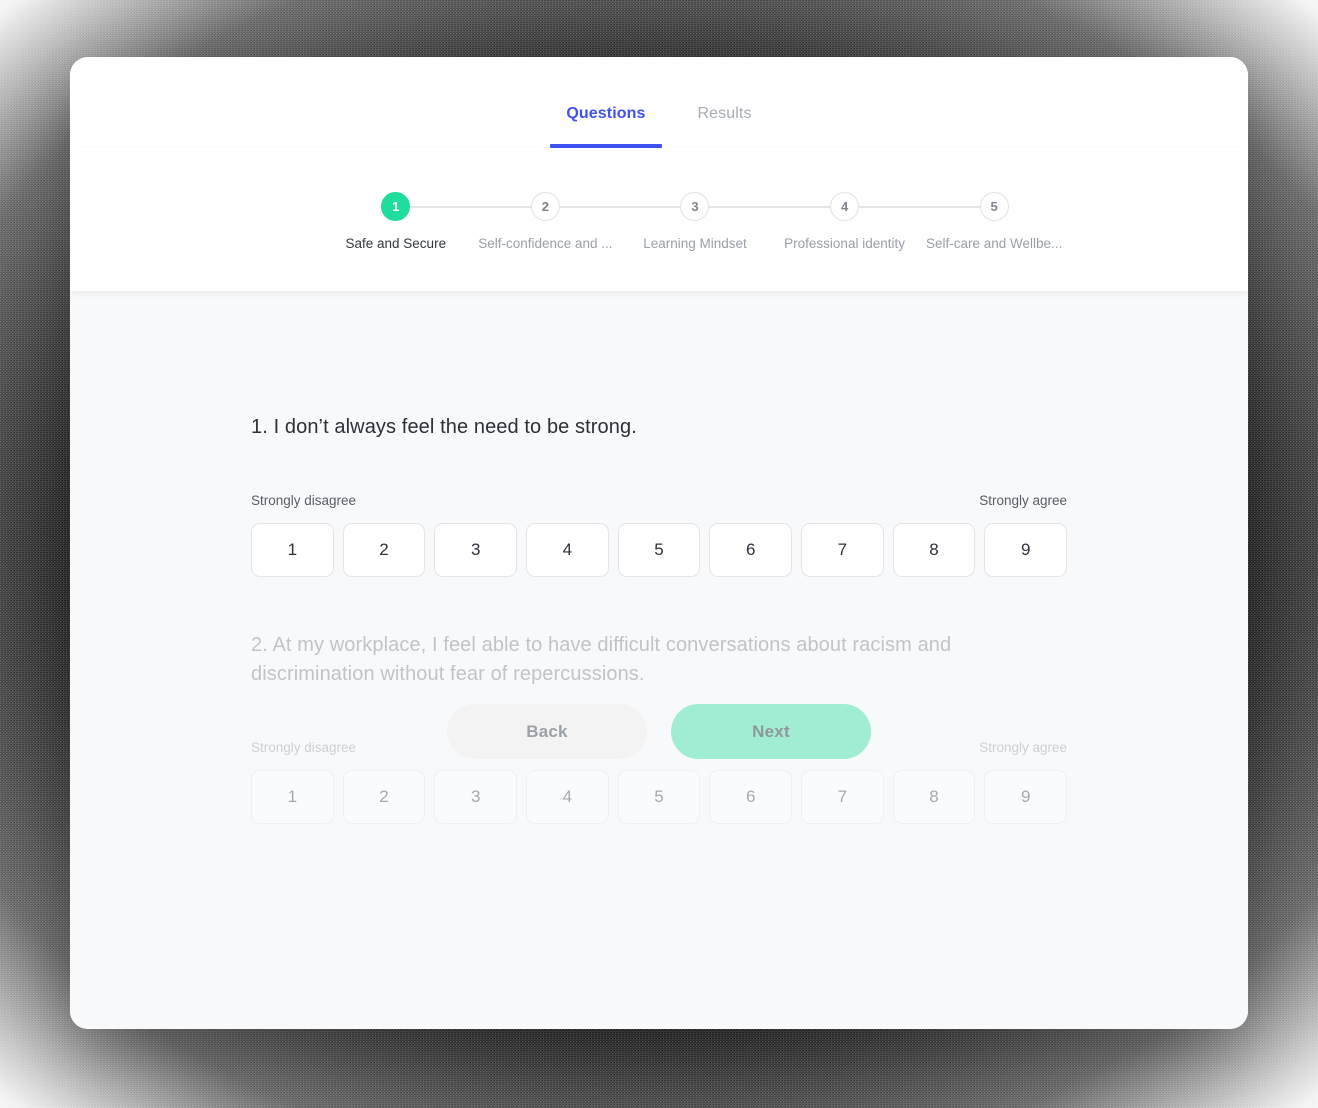 This screenshot has width=1318, height=1108. I want to click on question-1-option-4: 4, so click(567, 549).